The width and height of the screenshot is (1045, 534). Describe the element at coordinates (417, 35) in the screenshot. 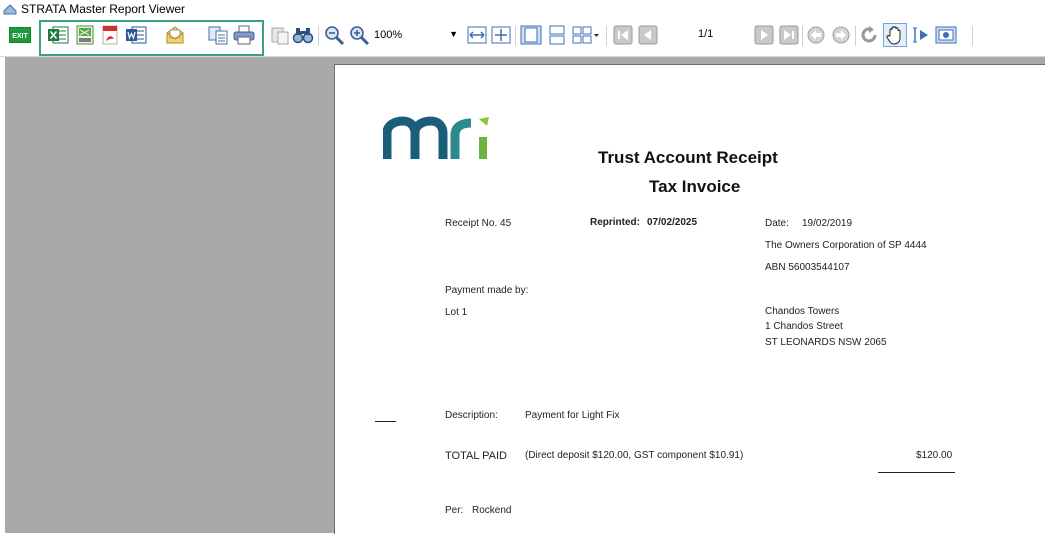

I see `zoom-select: 100% ▼` at that location.